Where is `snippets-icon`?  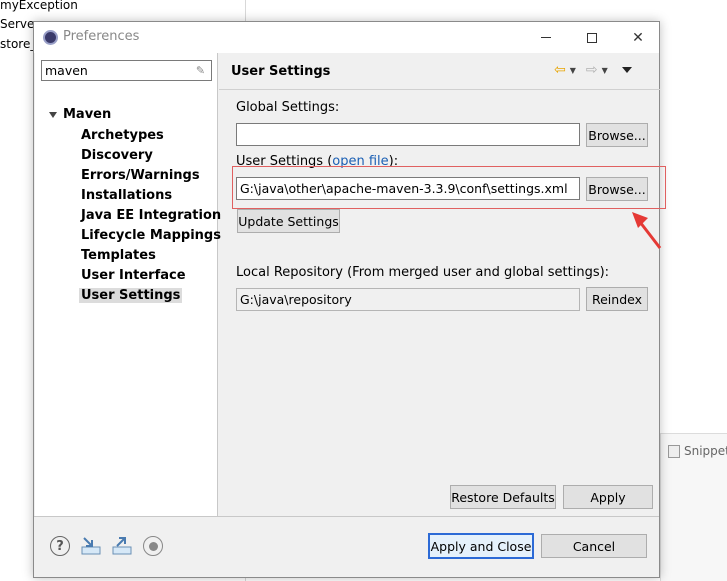 snippets-icon is located at coordinates (674, 451).